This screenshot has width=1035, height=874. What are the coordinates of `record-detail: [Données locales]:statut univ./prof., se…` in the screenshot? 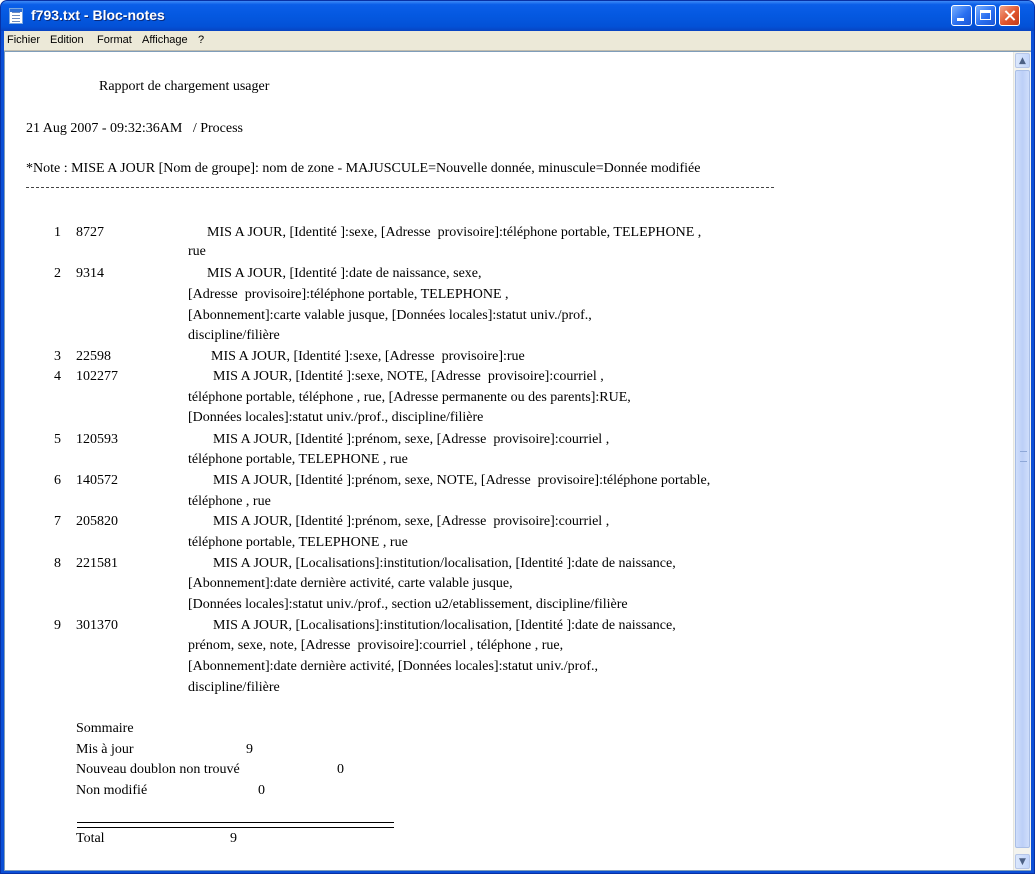 It's located at (408, 604).